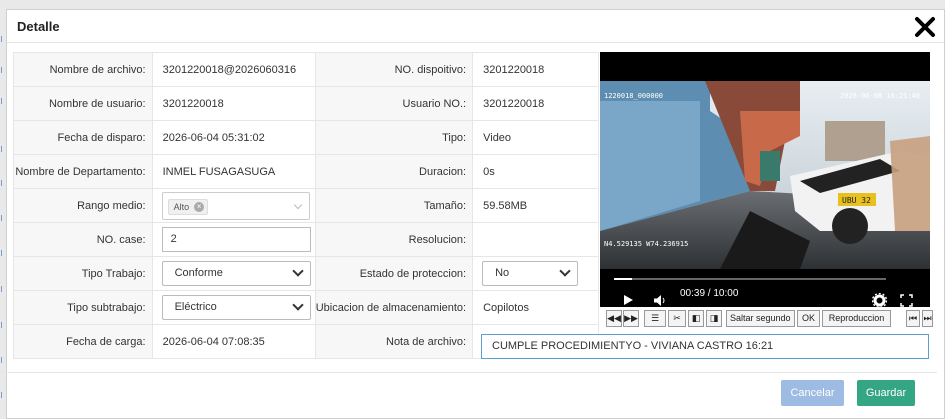 This screenshot has height=419, width=945. What do you see at coordinates (394, 137) in the screenshot?
I see `type-label: Tipo:` at bounding box center [394, 137].